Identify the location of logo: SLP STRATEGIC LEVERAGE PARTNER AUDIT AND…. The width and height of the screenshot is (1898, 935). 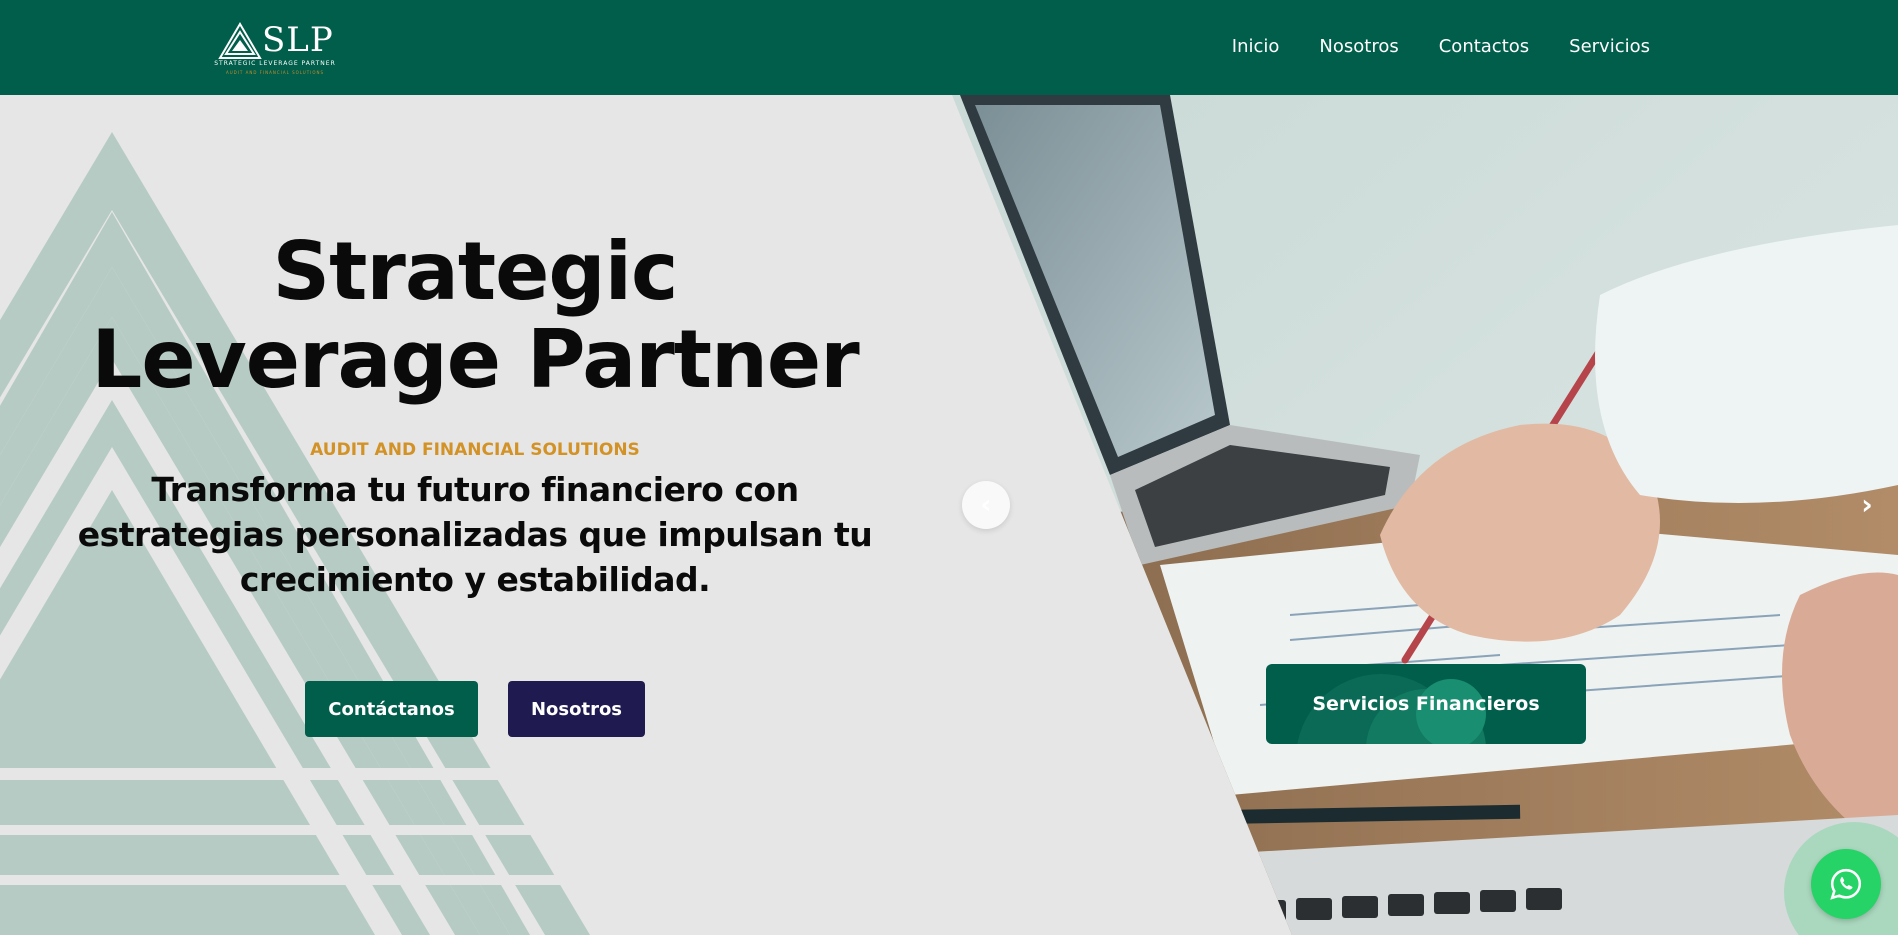
(275, 48).